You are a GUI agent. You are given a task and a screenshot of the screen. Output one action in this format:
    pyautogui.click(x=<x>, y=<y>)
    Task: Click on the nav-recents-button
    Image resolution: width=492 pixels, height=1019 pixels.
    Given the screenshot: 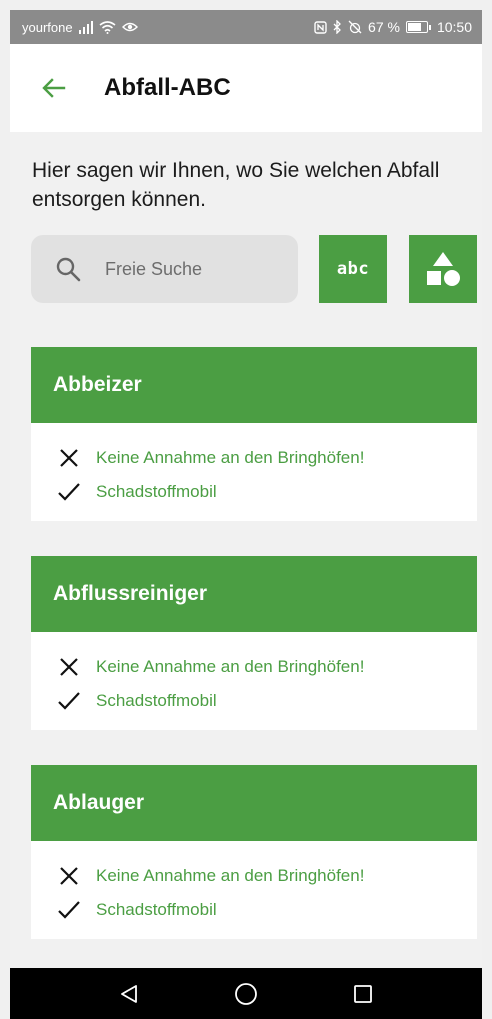 What is the action you would take?
    pyautogui.click(x=363, y=994)
    